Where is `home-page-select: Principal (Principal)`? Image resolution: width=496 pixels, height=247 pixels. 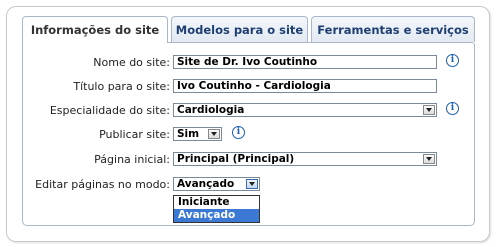
home-page-select: Principal (Principal) is located at coordinates (305, 159).